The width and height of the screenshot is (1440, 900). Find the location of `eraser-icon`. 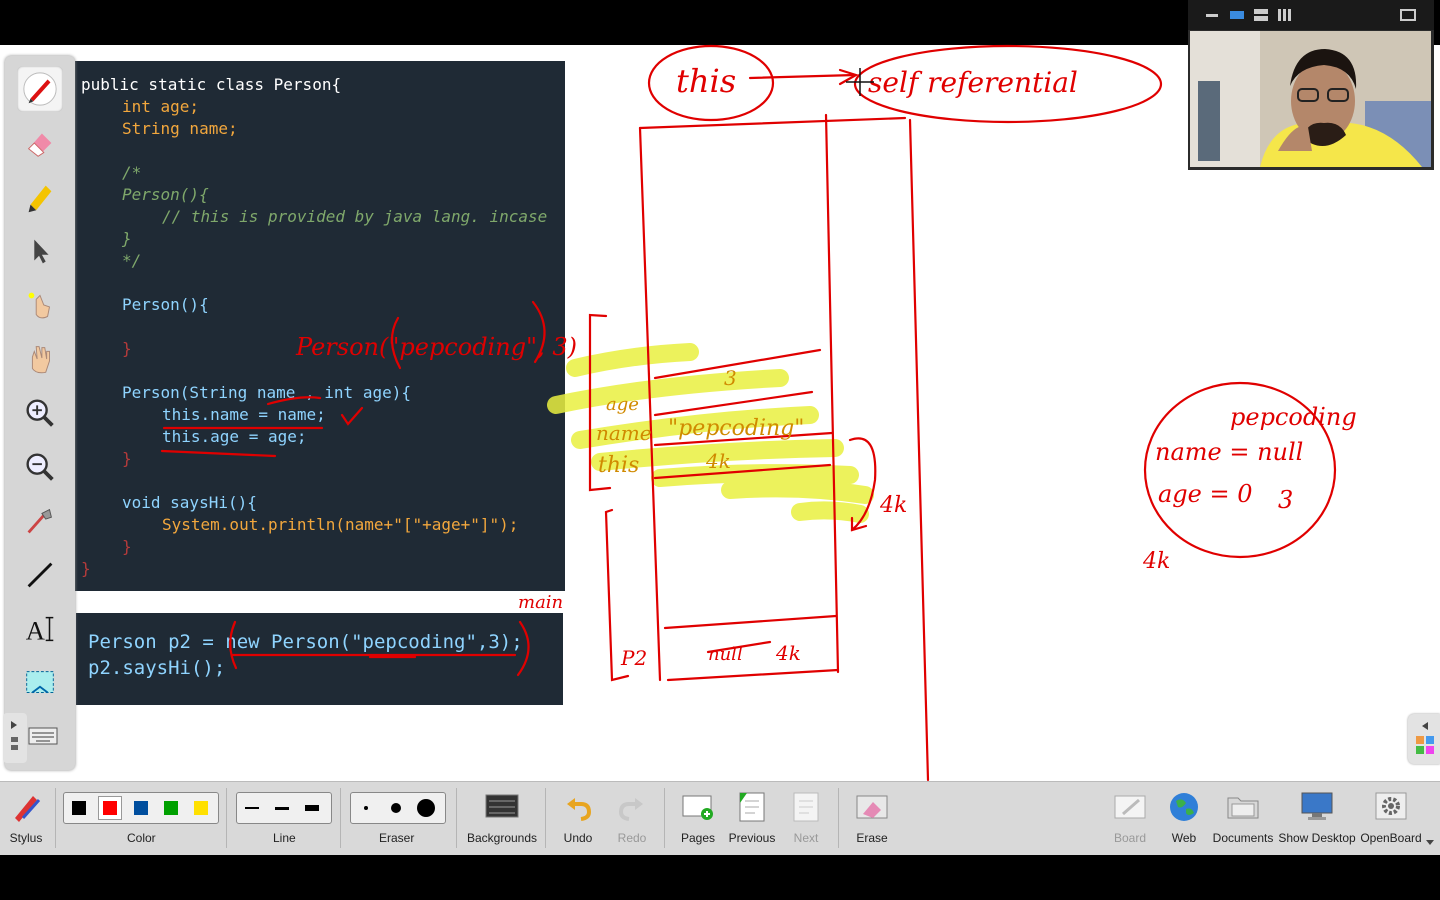

eraser-icon is located at coordinates (40, 143).